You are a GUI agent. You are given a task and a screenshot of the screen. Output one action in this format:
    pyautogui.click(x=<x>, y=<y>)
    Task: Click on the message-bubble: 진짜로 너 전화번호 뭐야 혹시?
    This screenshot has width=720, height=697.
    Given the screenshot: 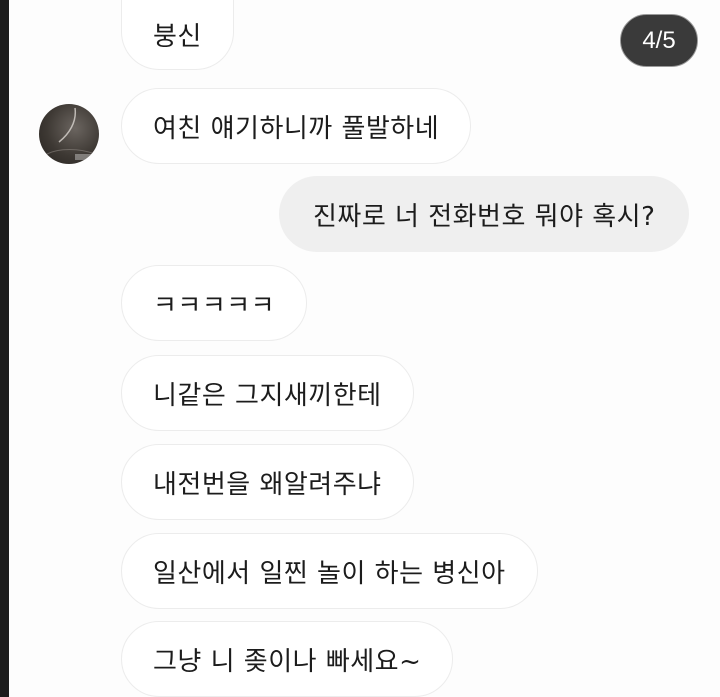 What is the action you would take?
    pyautogui.click(x=484, y=214)
    